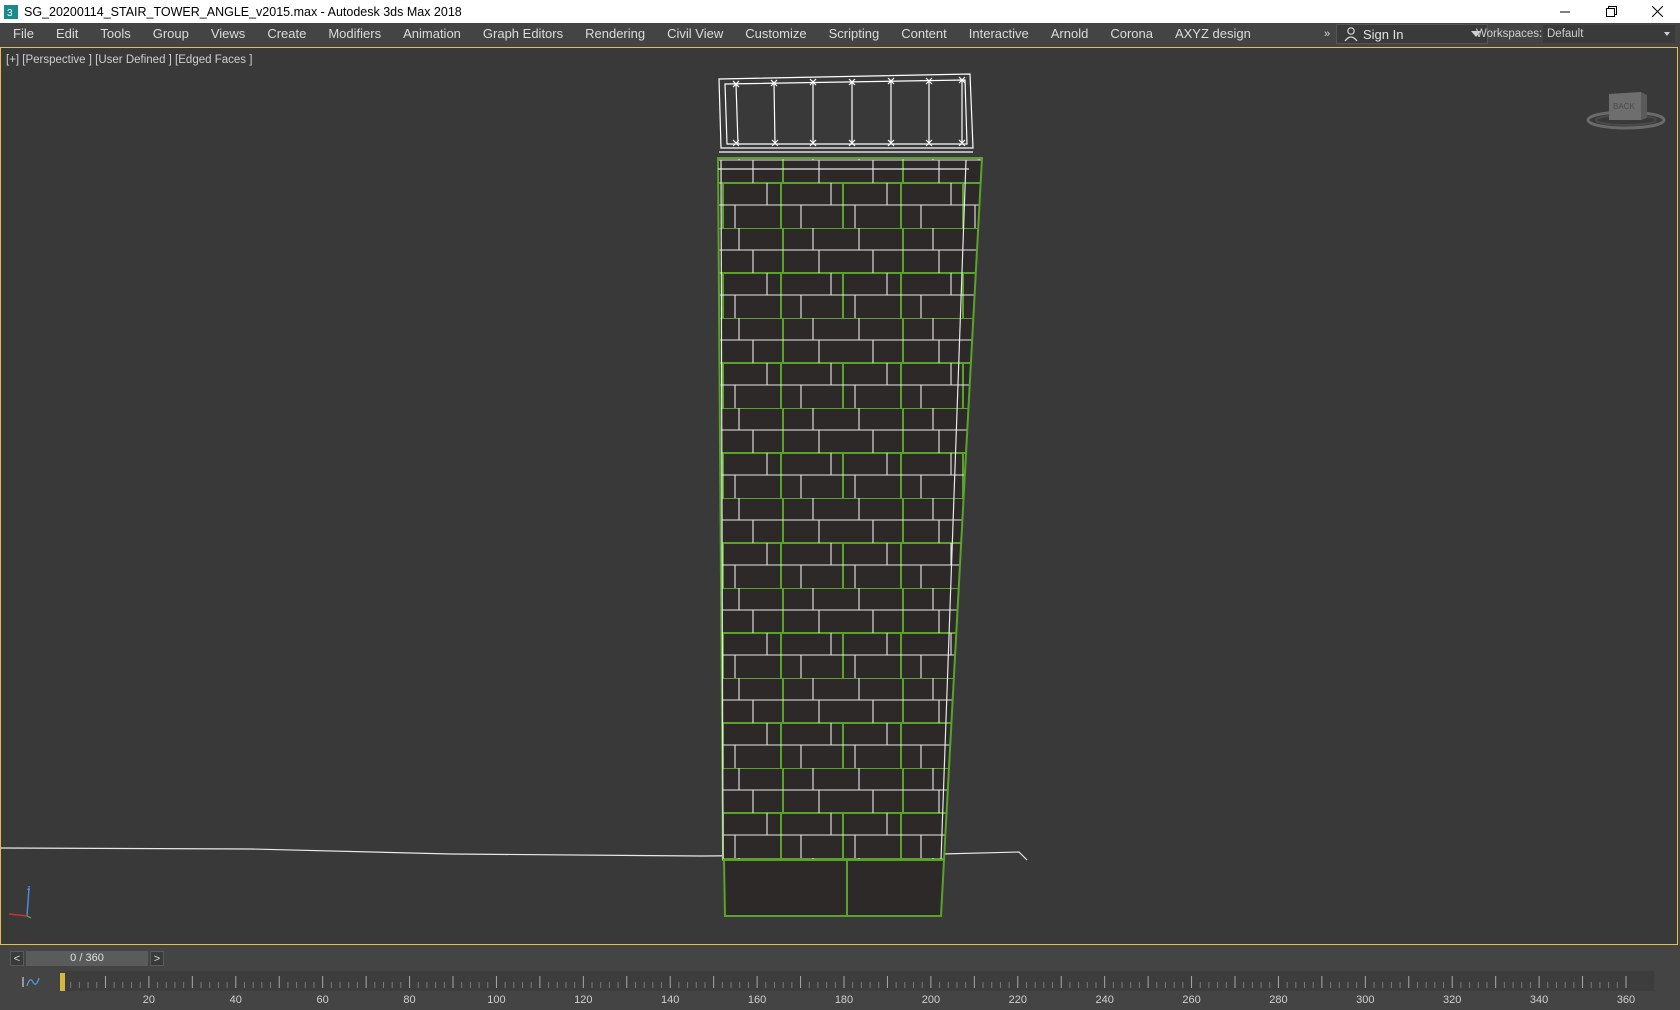  I want to click on timeline-tick-label: 300, so click(1365, 1000).